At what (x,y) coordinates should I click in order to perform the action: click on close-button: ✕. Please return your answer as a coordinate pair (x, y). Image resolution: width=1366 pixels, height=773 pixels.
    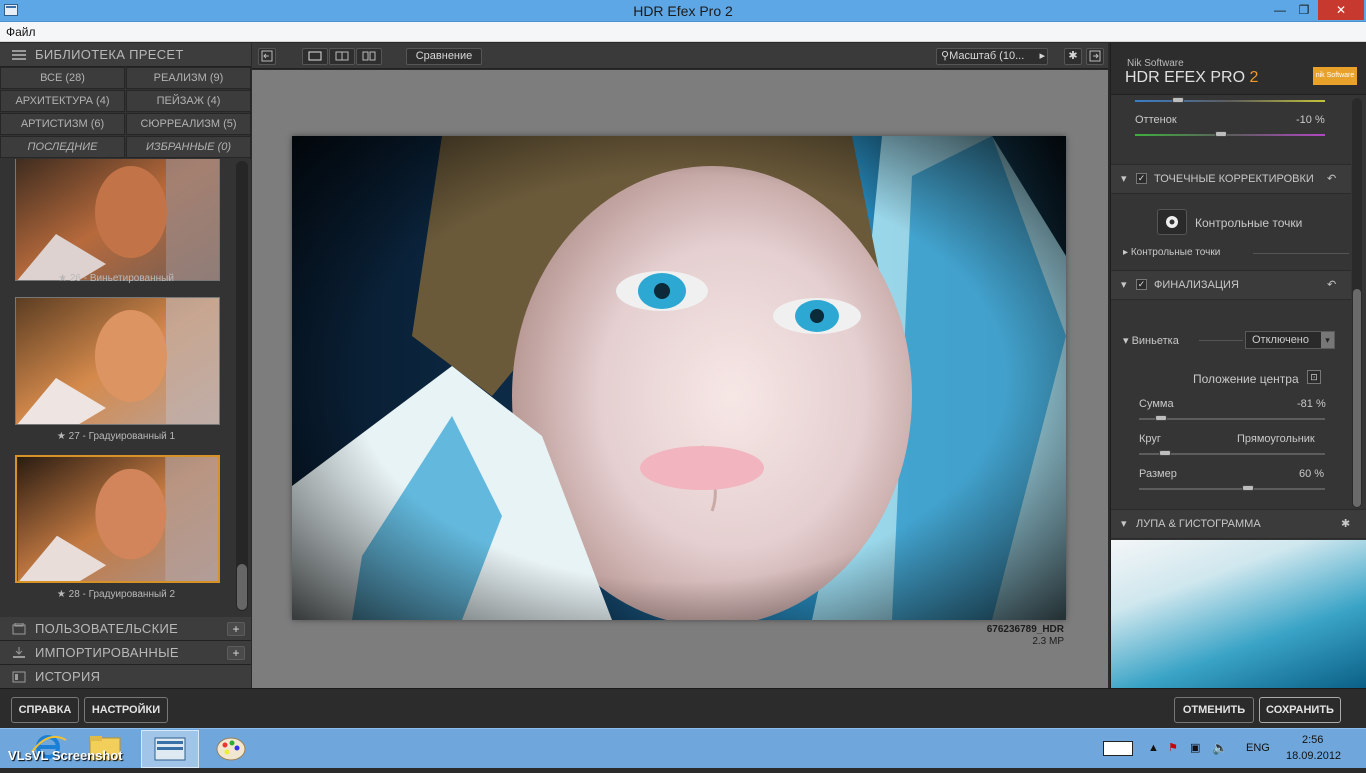
    Looking at the image, I should click on (1341, 10).